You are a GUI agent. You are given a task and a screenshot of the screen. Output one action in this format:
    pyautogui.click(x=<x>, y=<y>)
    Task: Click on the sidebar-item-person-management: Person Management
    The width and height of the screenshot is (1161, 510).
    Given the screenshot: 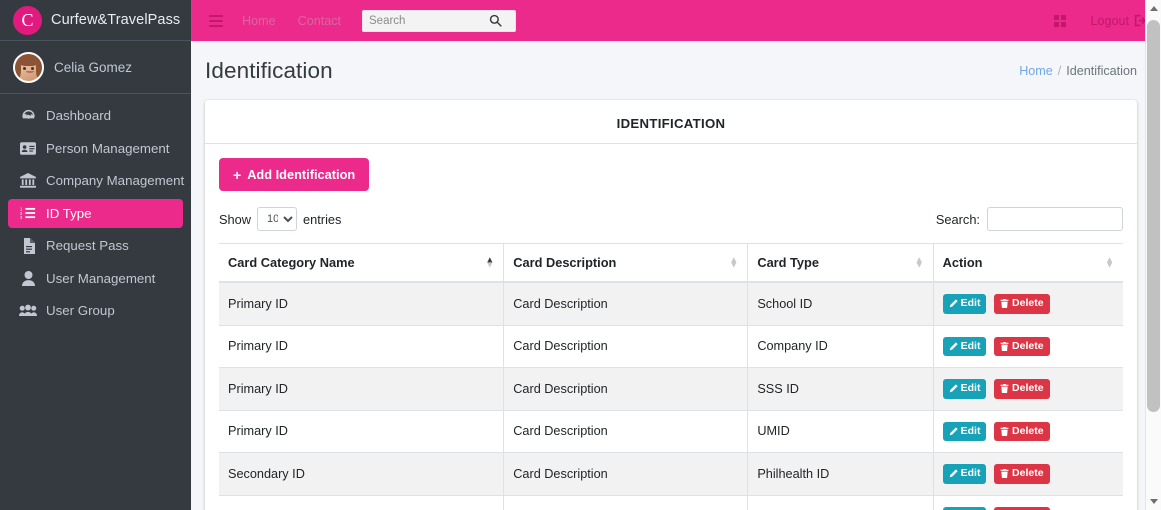 What is the action you would take?
    pyautogui.click(x=95, y=148)
    